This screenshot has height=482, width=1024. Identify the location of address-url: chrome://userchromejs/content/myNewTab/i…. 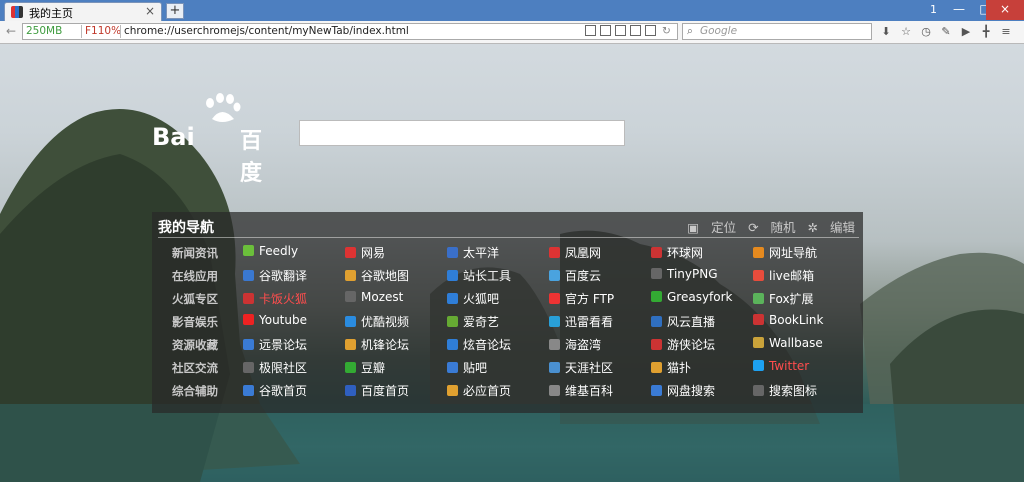
(266, 31).